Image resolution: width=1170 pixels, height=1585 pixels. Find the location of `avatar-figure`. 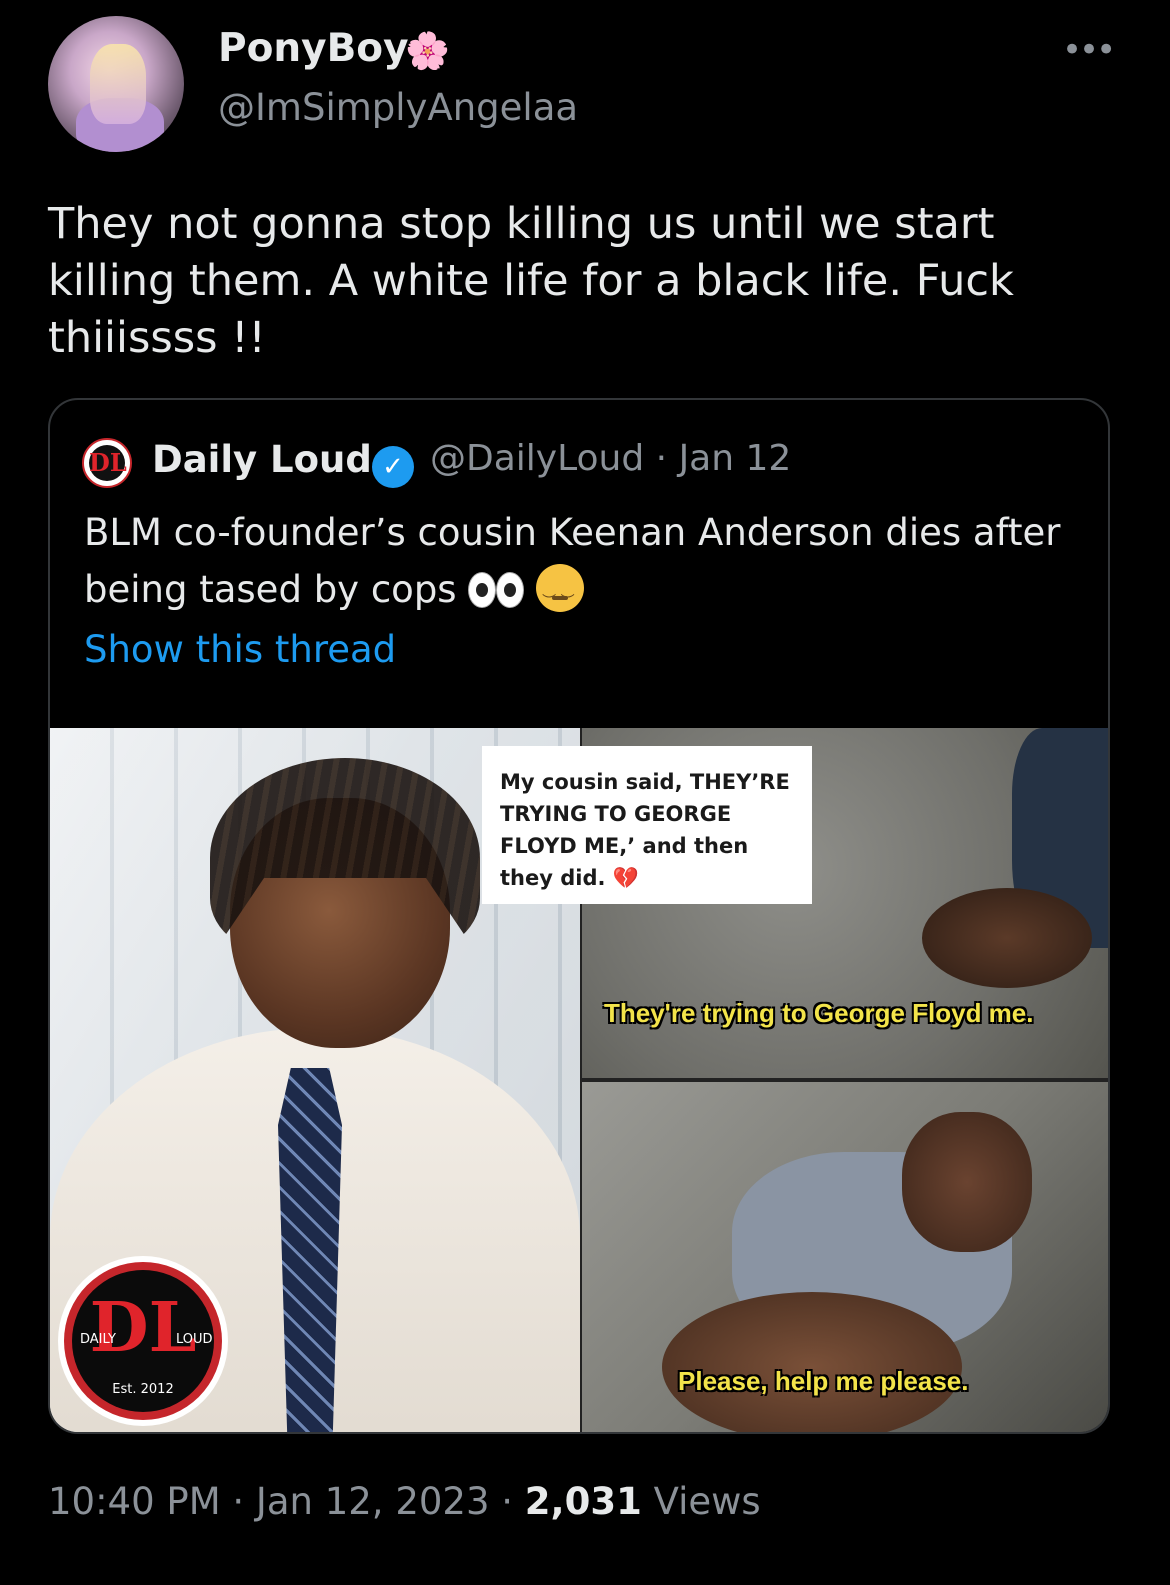

avatar-figure is located at coordinates (118, 84).